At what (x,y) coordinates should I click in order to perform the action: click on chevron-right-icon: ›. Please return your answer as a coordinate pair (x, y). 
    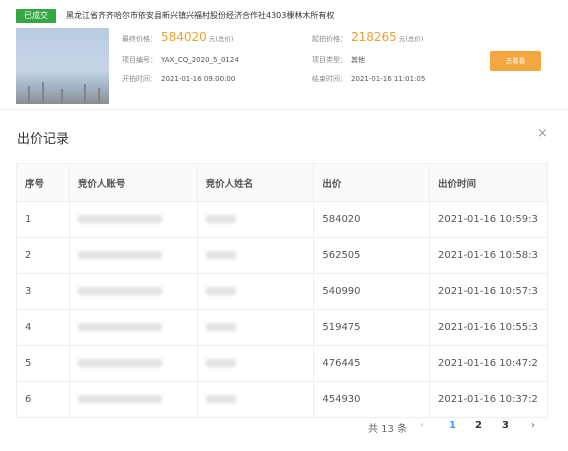
    Looking at the image, I should click on (533, 425).